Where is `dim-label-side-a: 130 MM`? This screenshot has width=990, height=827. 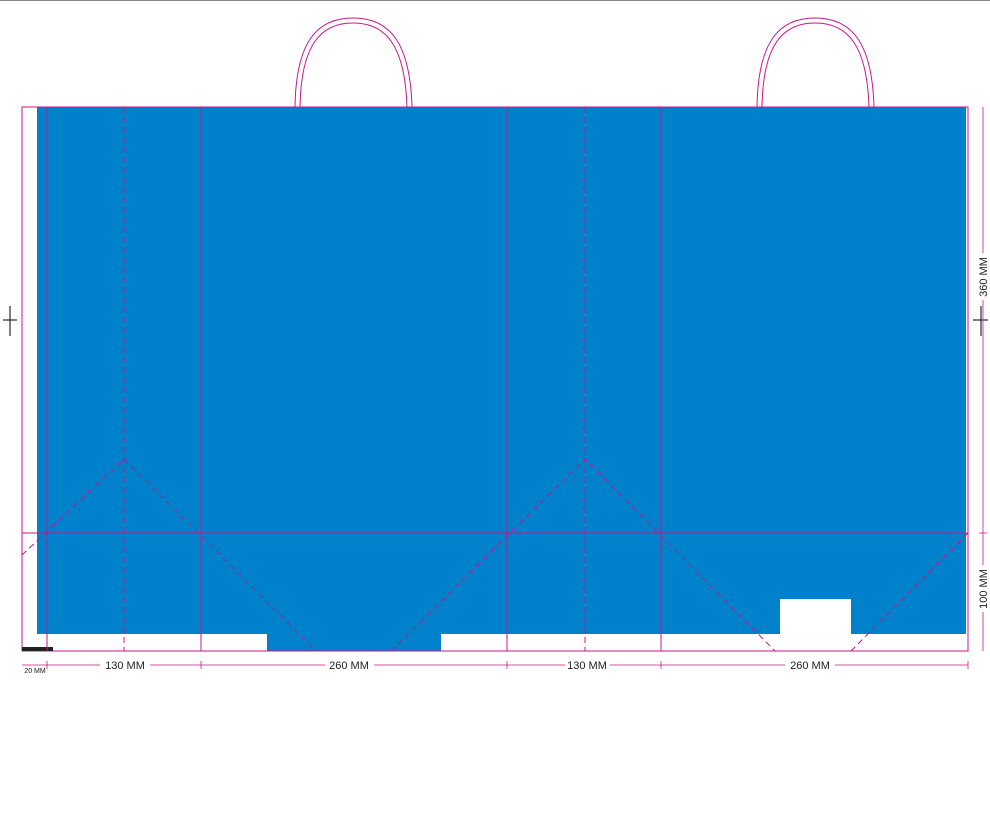 dim-label-side-a: 130 MM is located at coordinates (125, 666).